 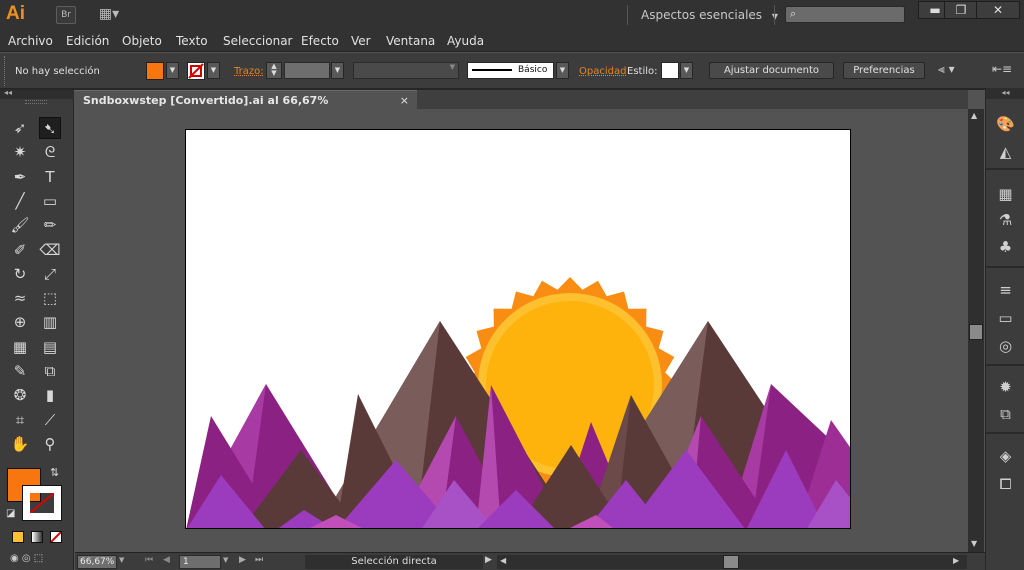 What do you see at coordinates (50, 371) in the screenshot?
I see `blend-tool: ⧉` at bounding box center [50, 371].